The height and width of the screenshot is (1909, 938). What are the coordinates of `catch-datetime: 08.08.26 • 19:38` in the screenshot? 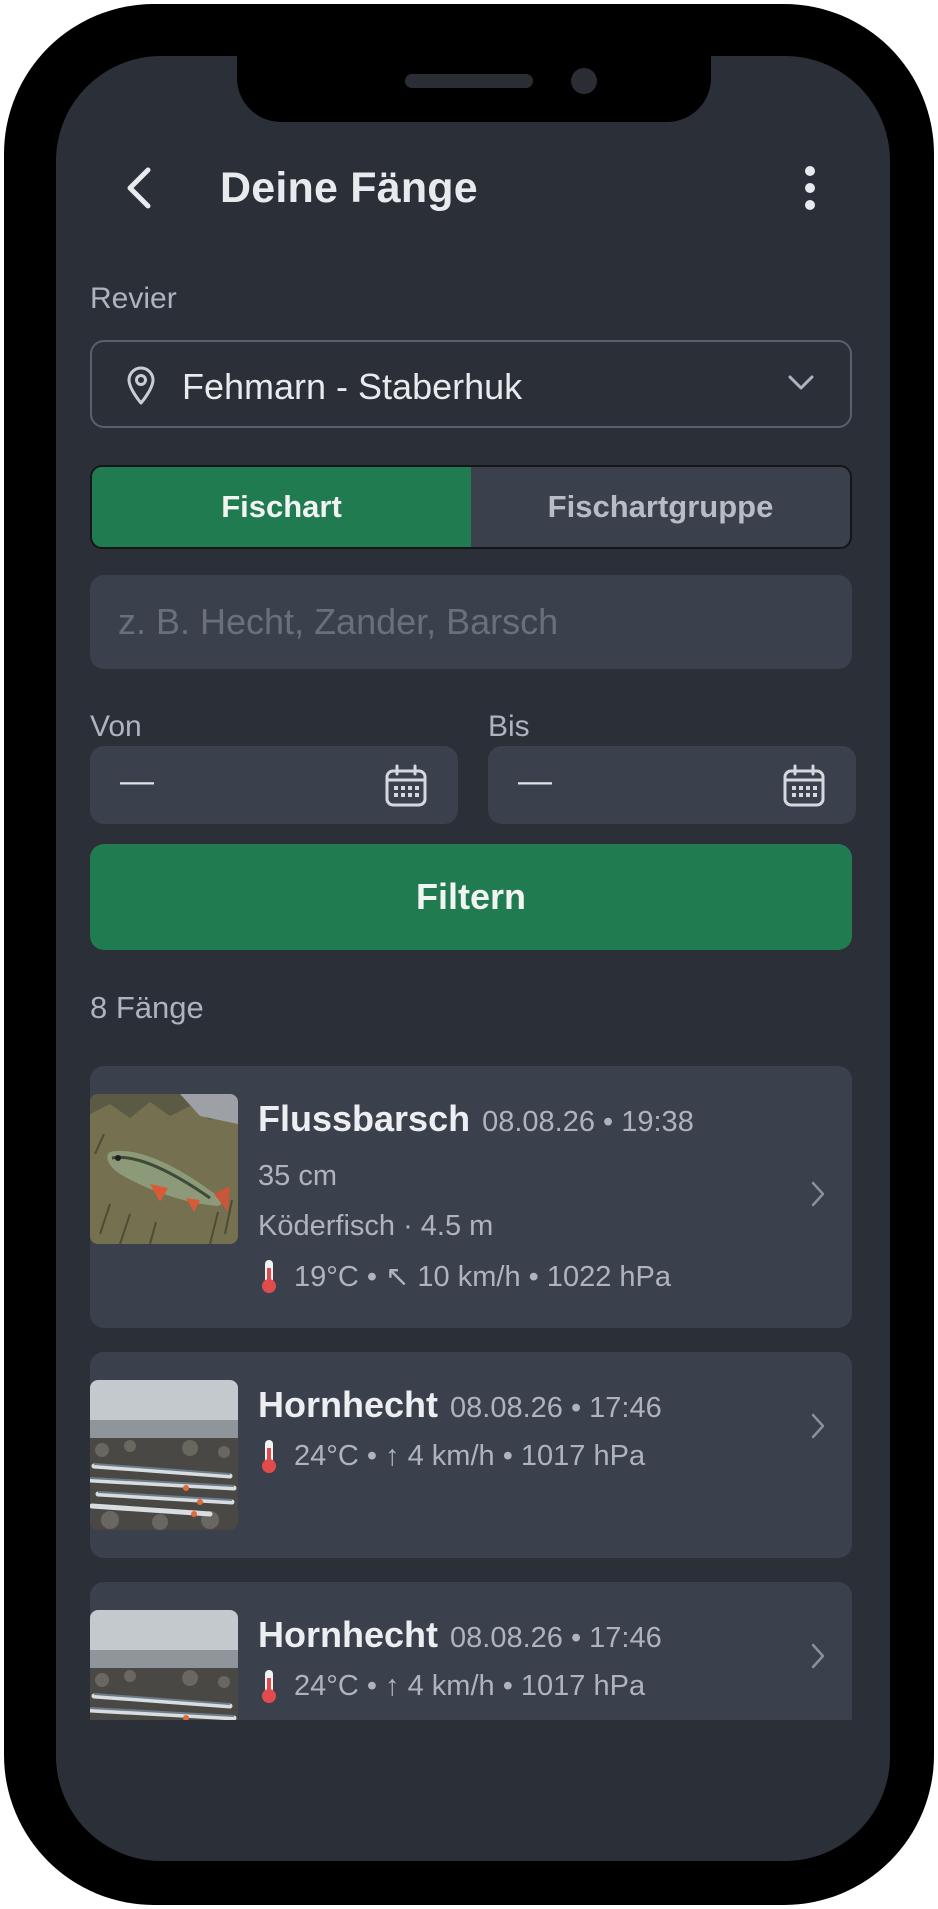 It's located at (588, 1122).